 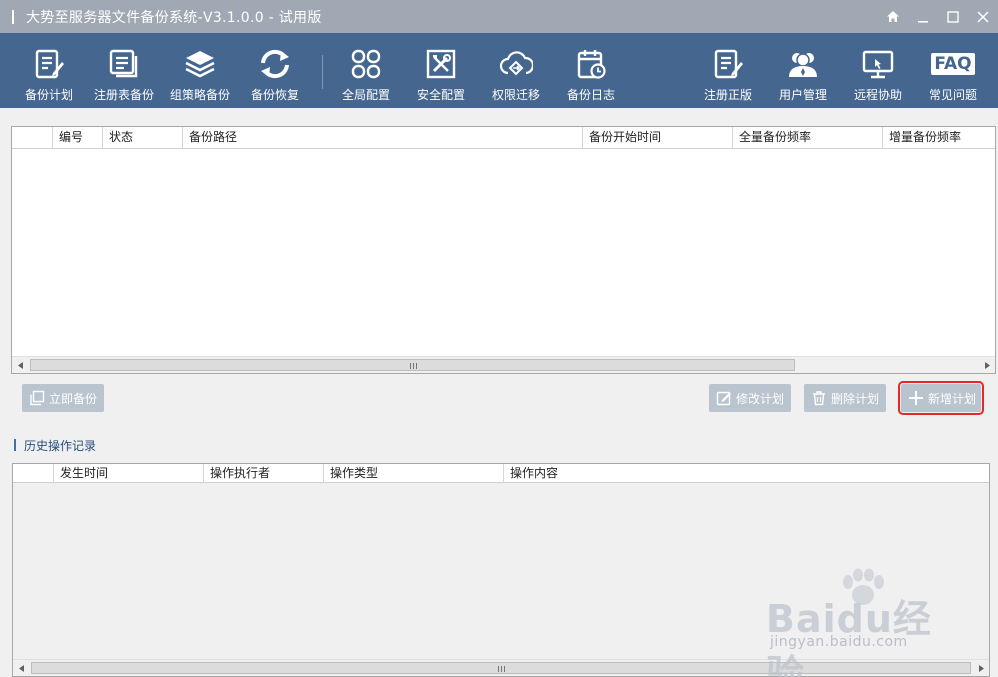 What do you see at coordinates (916, 398) in the screenshot?
I see `plus-icon` at bounding box center [916, 398].